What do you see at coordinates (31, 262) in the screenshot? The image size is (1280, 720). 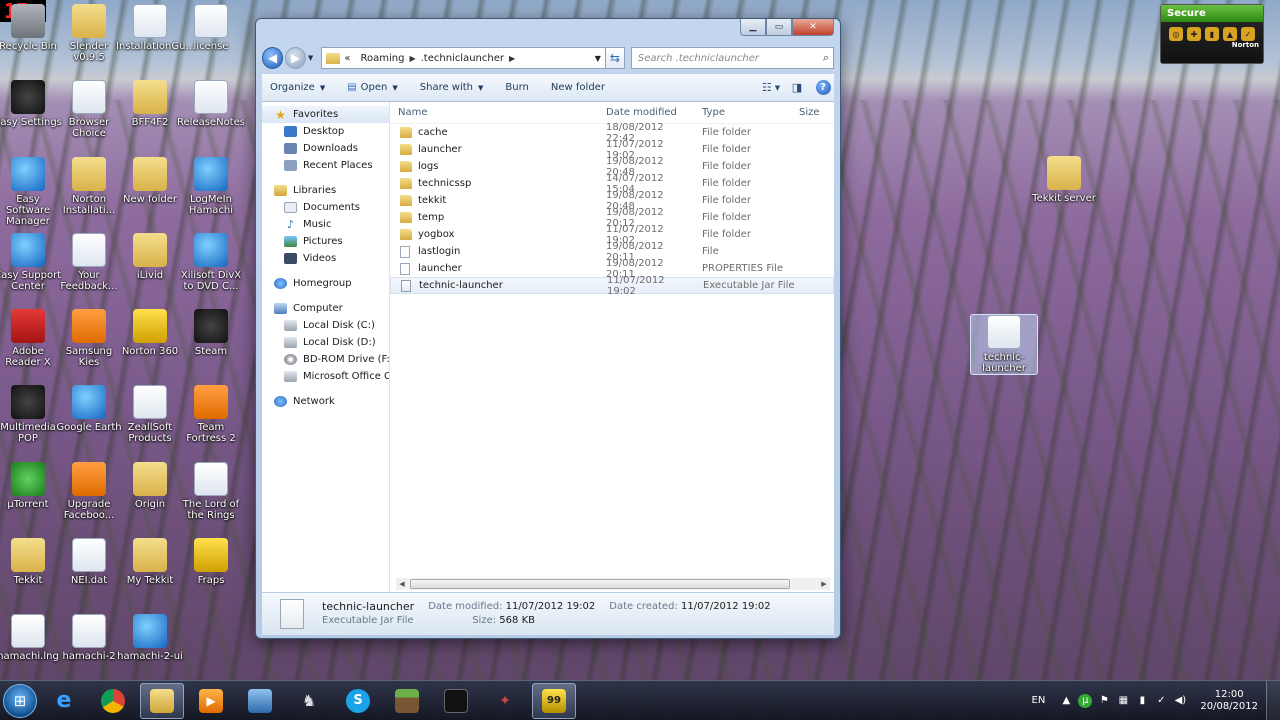 I see `desktop-icon-easy-support-center: Easy Support Center` at bounding box center [31, 262].